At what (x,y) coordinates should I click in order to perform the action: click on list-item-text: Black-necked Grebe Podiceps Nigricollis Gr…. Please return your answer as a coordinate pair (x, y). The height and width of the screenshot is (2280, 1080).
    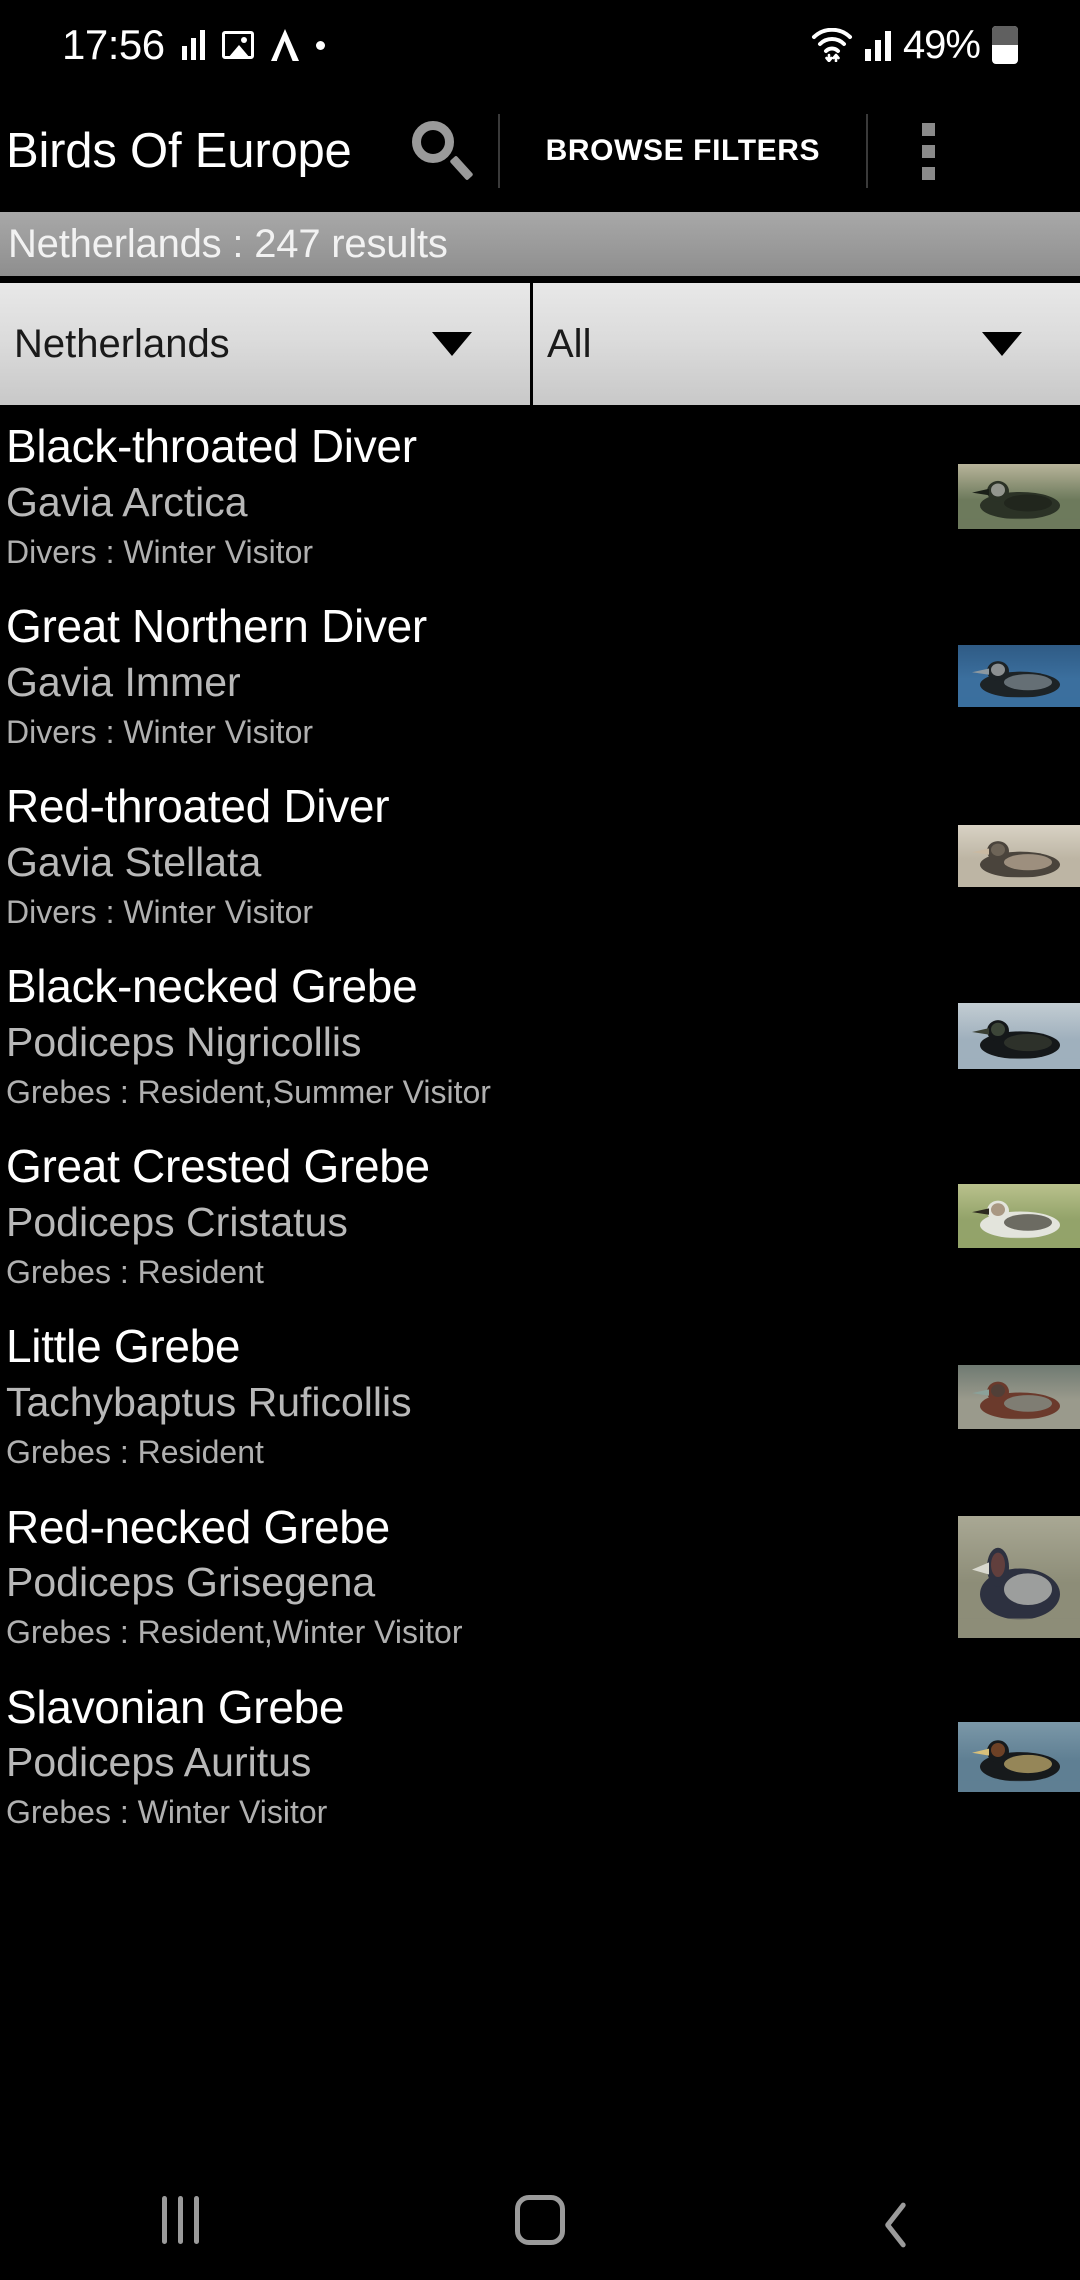
    Looking at the image, I should click on (477, 1036).